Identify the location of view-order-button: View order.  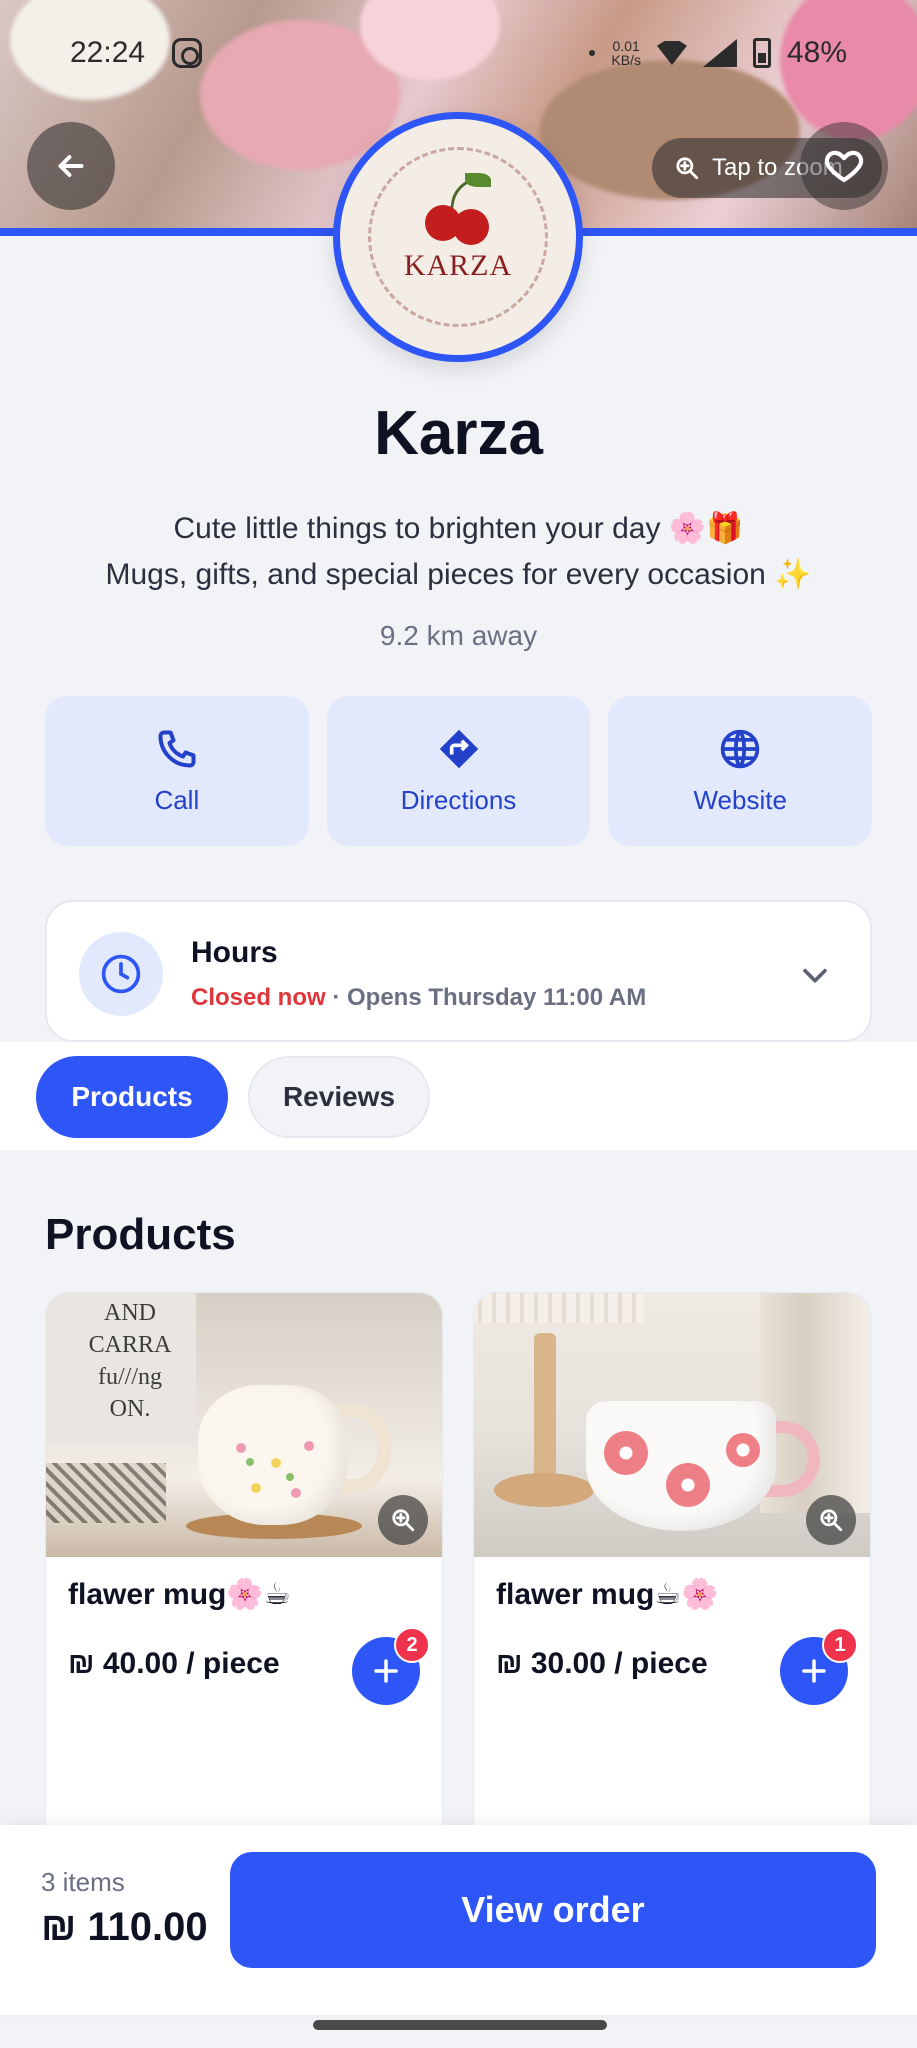
(553, 1910).